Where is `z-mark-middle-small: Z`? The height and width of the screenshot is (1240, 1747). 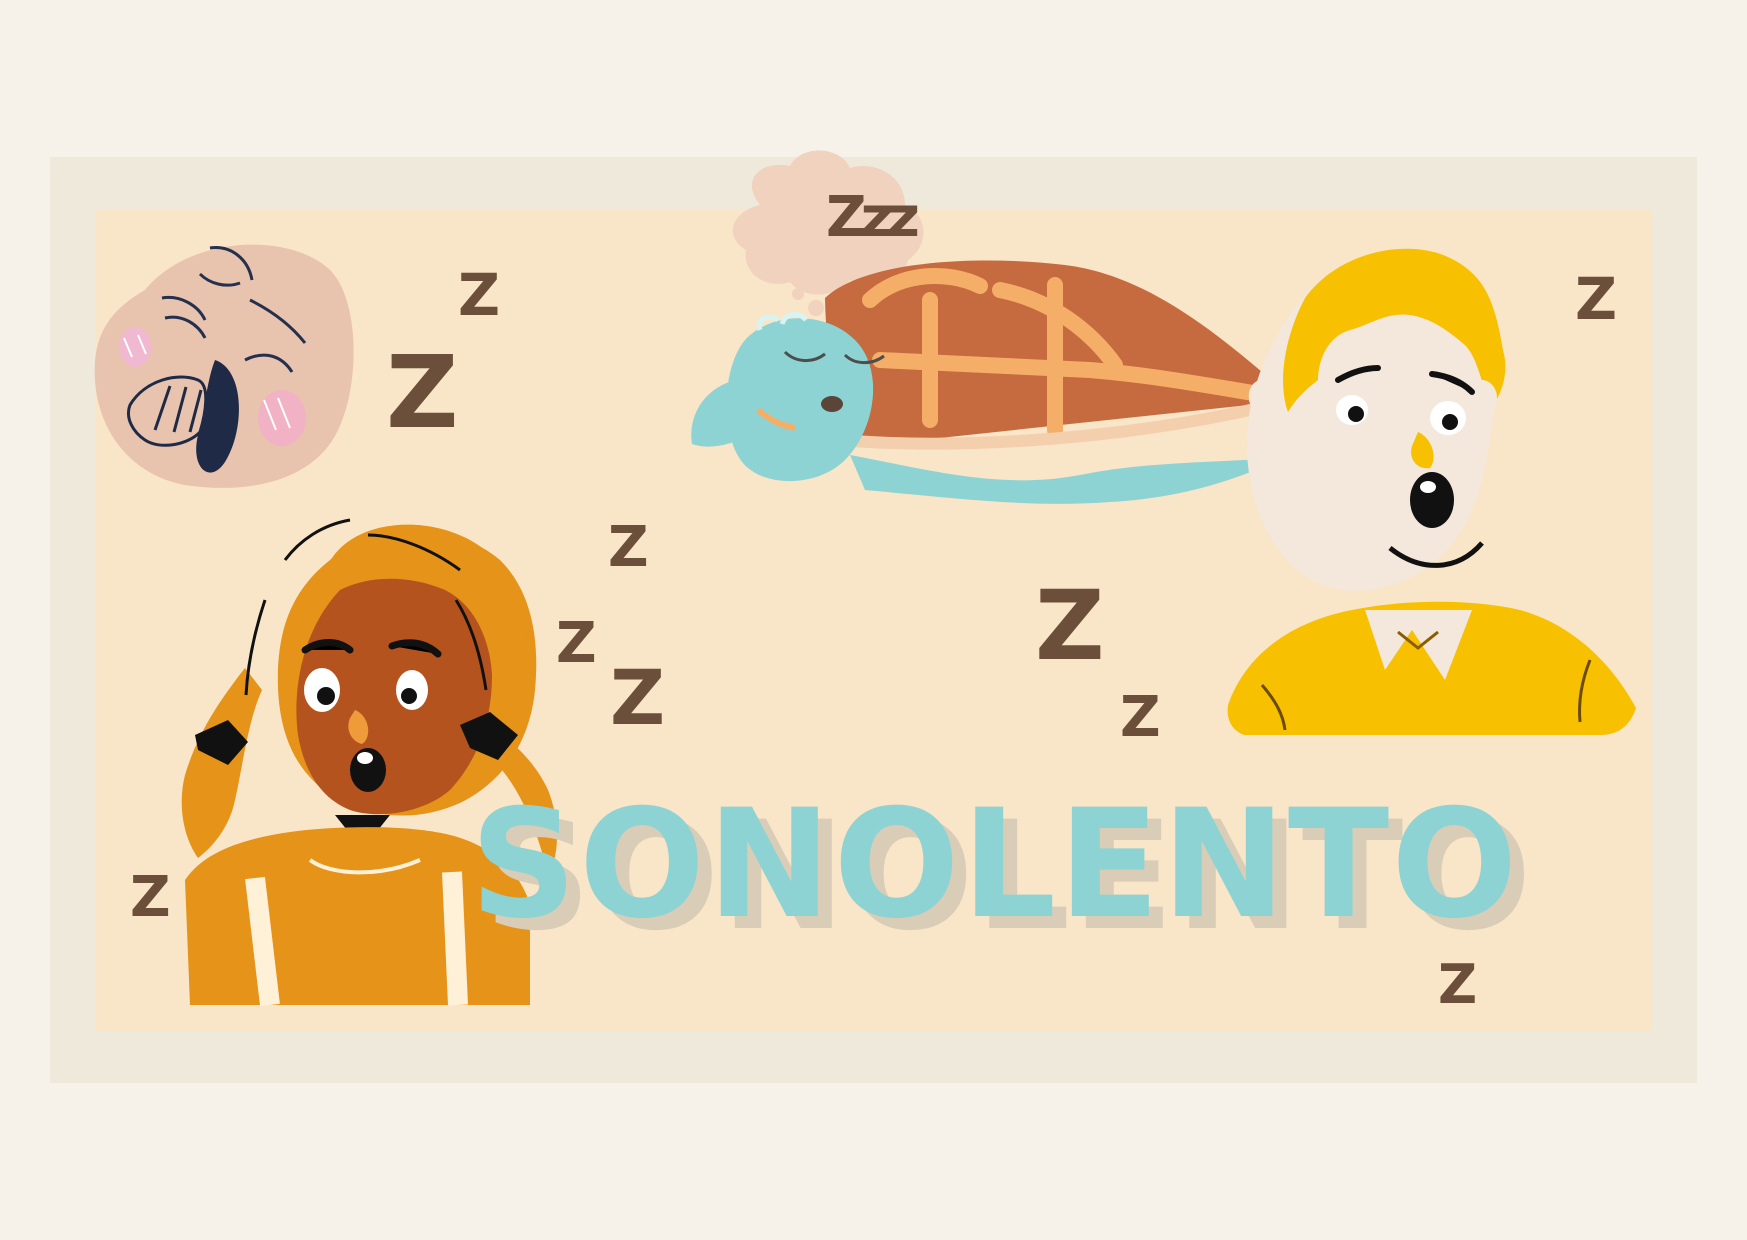
z-mark-middle-small: Z is located at coordinates (1140, 717).